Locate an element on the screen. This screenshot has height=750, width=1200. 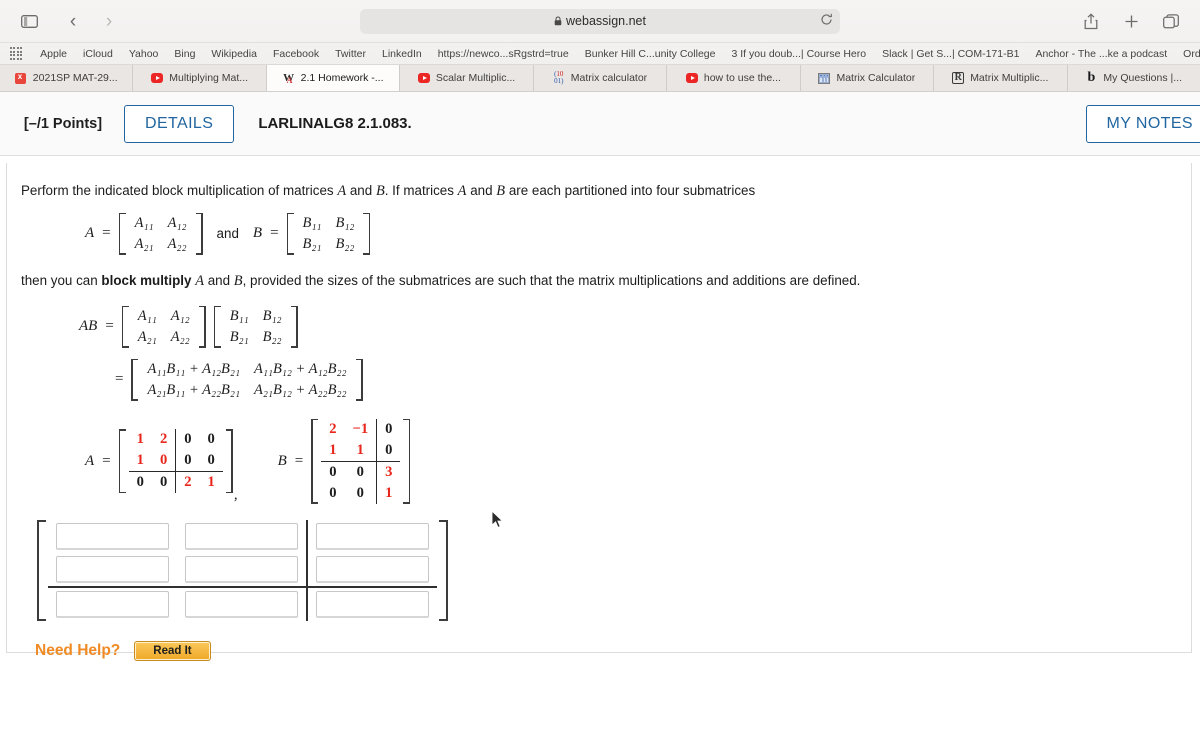
need-help-section: Need Help? Read It is located at coordinates (606, 650).